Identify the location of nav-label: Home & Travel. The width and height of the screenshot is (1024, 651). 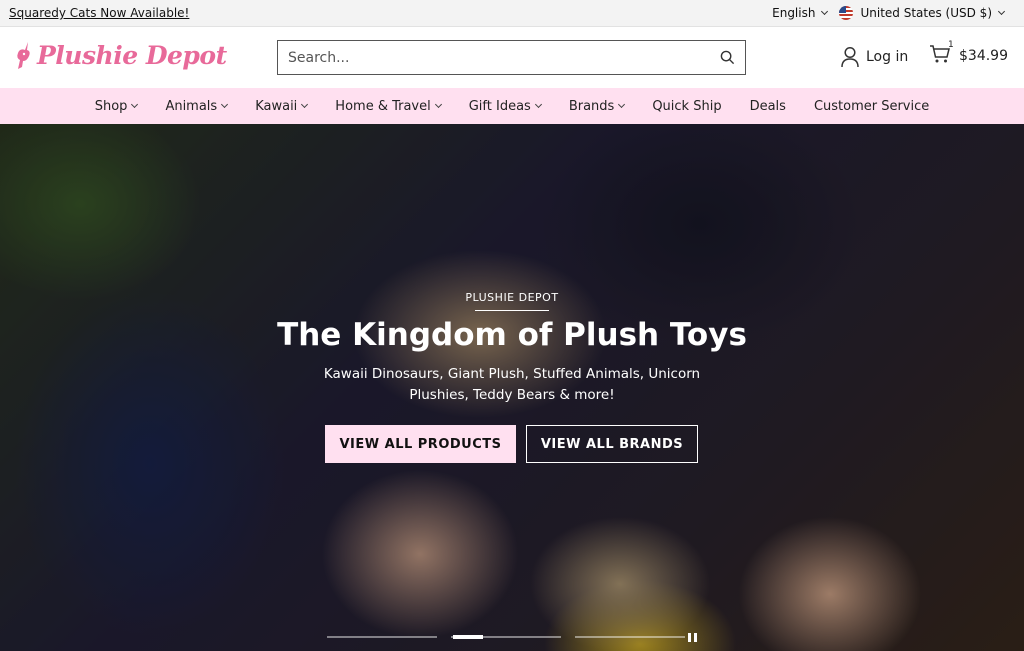
(383, 106).